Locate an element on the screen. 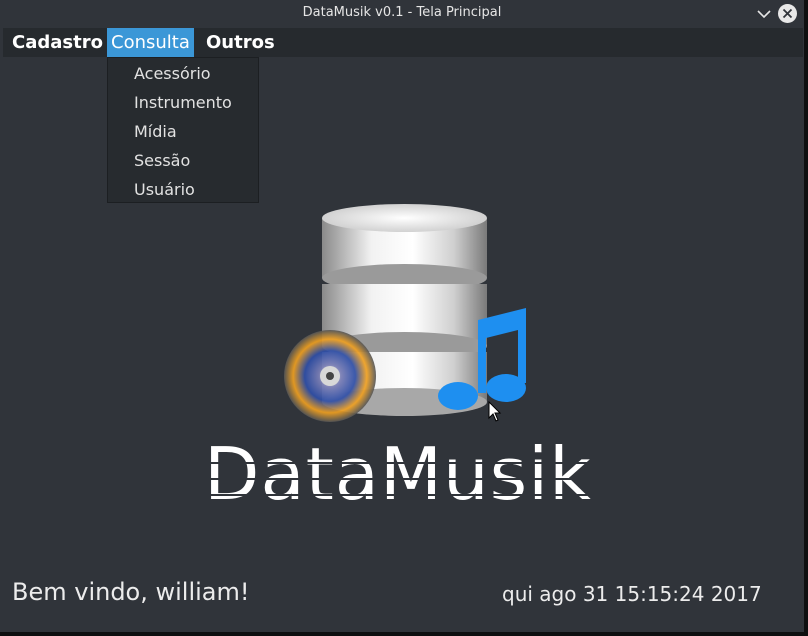 The image size is (808, 636). chevron-down-icon is located at coordinates (763, 13).